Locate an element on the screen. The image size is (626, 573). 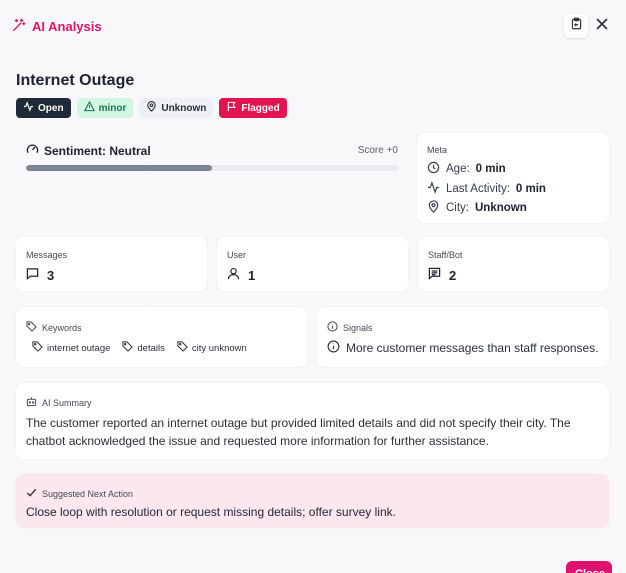
warning-triangle-icon is located at coordinates (89, 107).